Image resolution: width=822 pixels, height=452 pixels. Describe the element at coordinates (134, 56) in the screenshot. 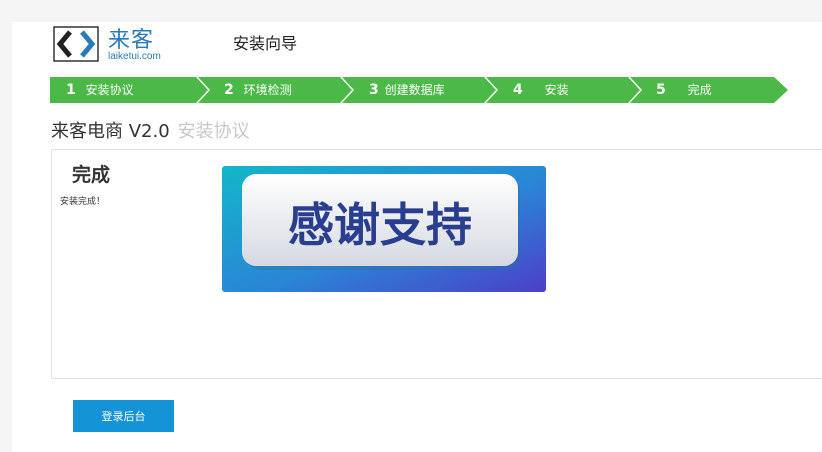

I see `logo-text-en: laiketui.com` at that location.